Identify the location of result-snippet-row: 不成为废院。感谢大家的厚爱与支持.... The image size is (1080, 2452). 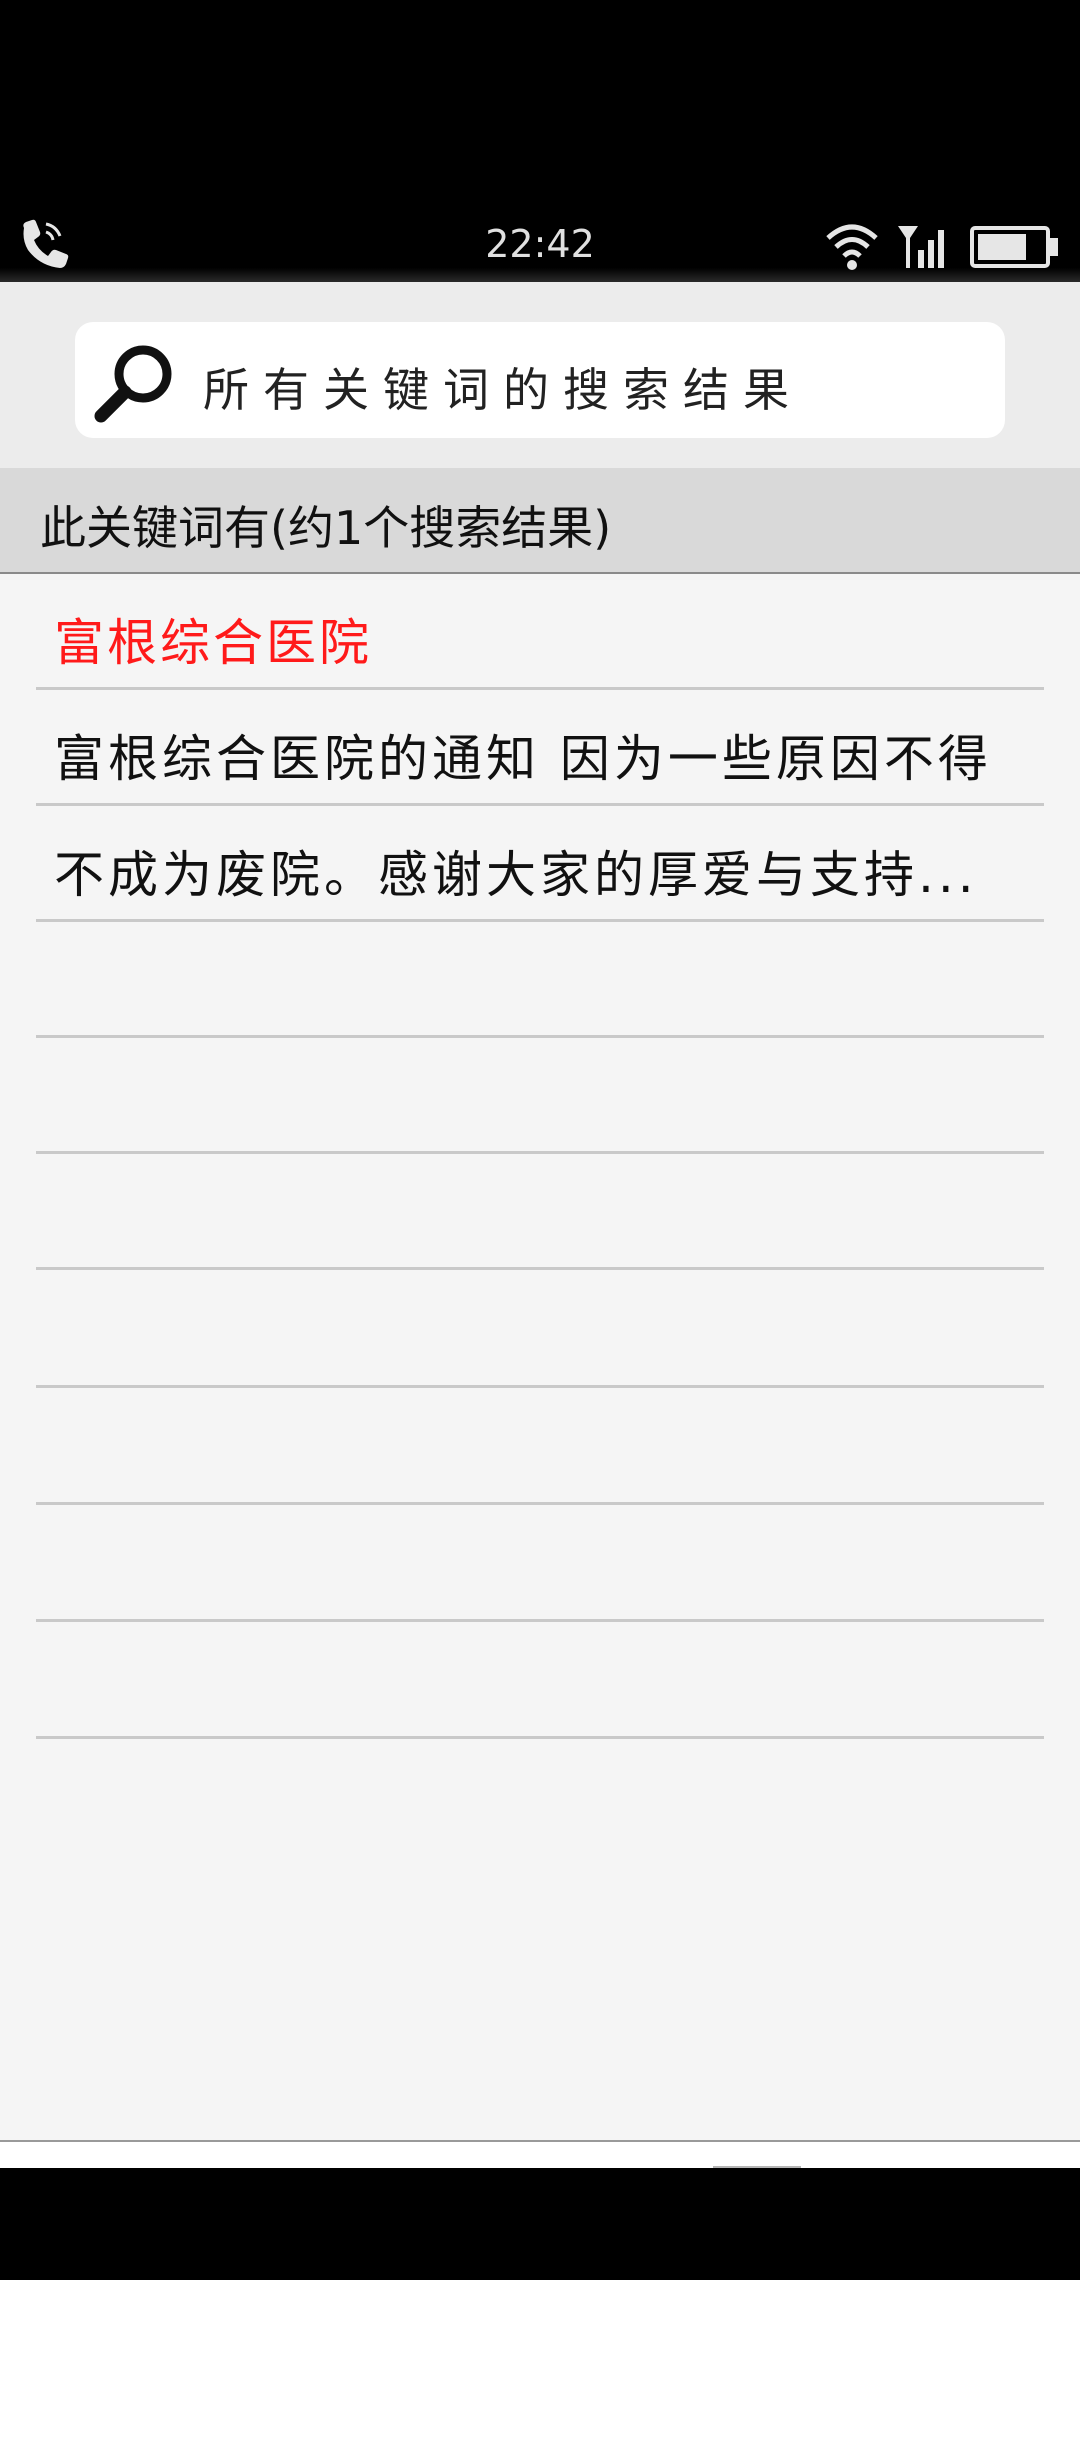
(540, 864).